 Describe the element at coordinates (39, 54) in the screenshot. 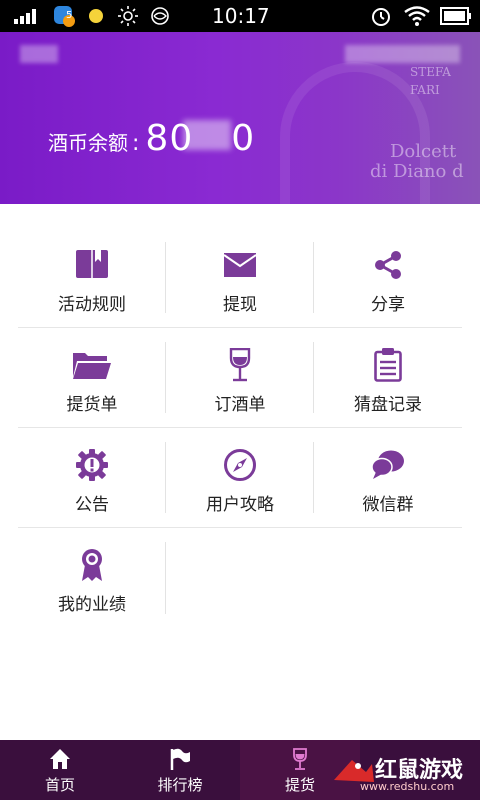

I see `blurred-username` at that location.